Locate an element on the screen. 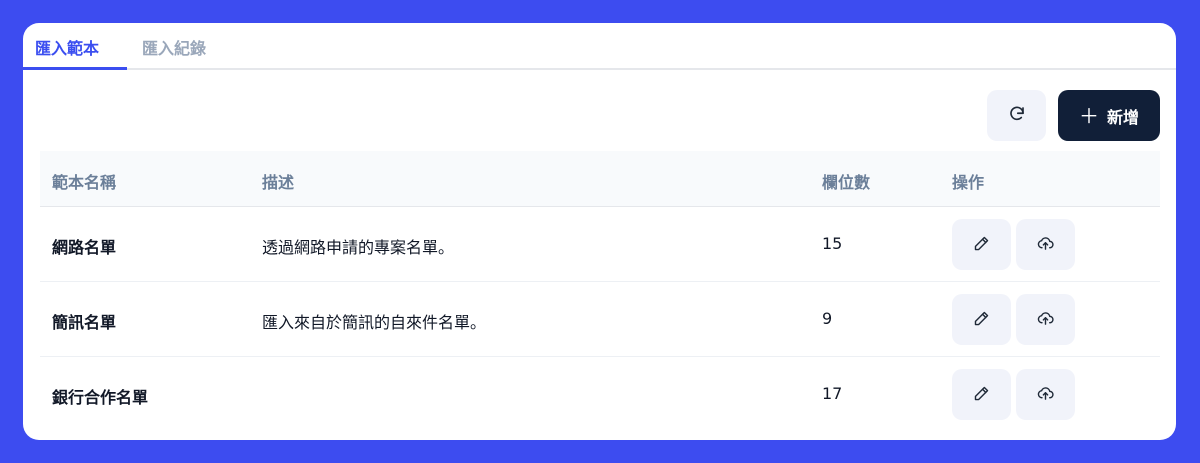 The width and height of the screenshot is (1200, 463). template-description: 匯入來自於簡訊的自來件名單。 is located at coordinates (374, 322).